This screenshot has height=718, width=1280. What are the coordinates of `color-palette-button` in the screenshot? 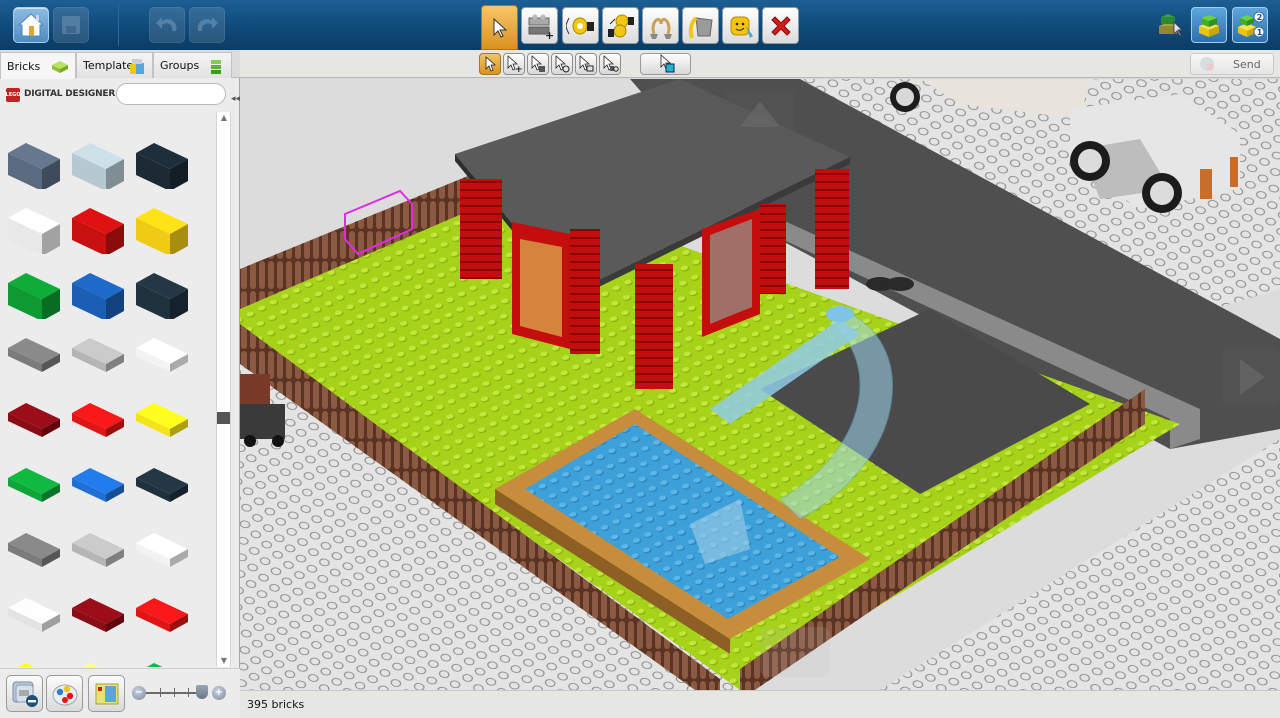 It's located at (64, 693).